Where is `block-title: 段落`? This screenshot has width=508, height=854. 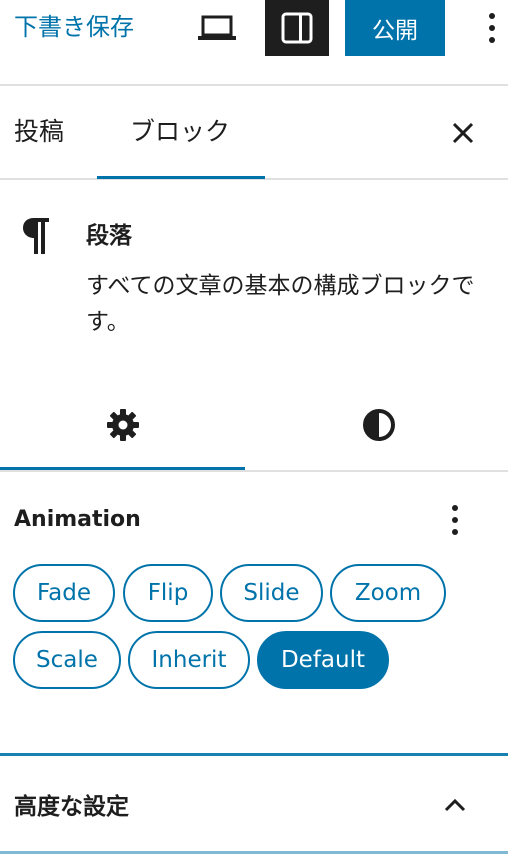
block-title: 段落 is located at coordinates (109, 236).